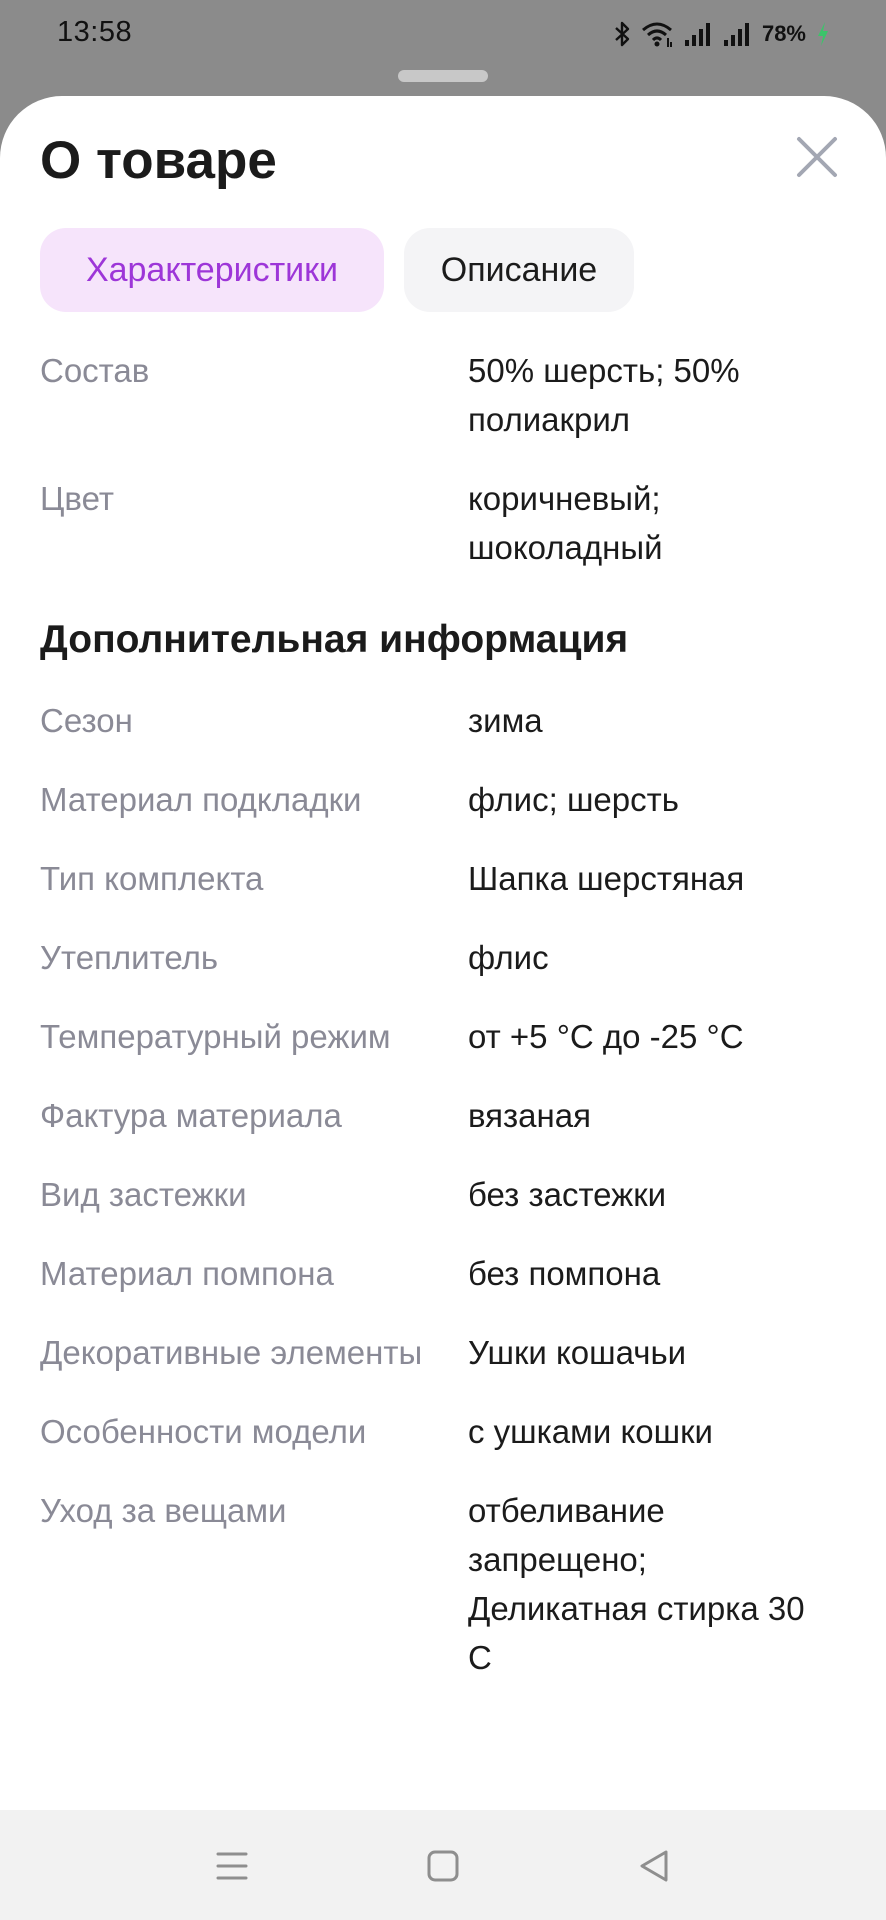  What do you see at coordinates (77, 498) in the screenshot?
I see `property-name: Цвет` at bounding box center [77, 498].